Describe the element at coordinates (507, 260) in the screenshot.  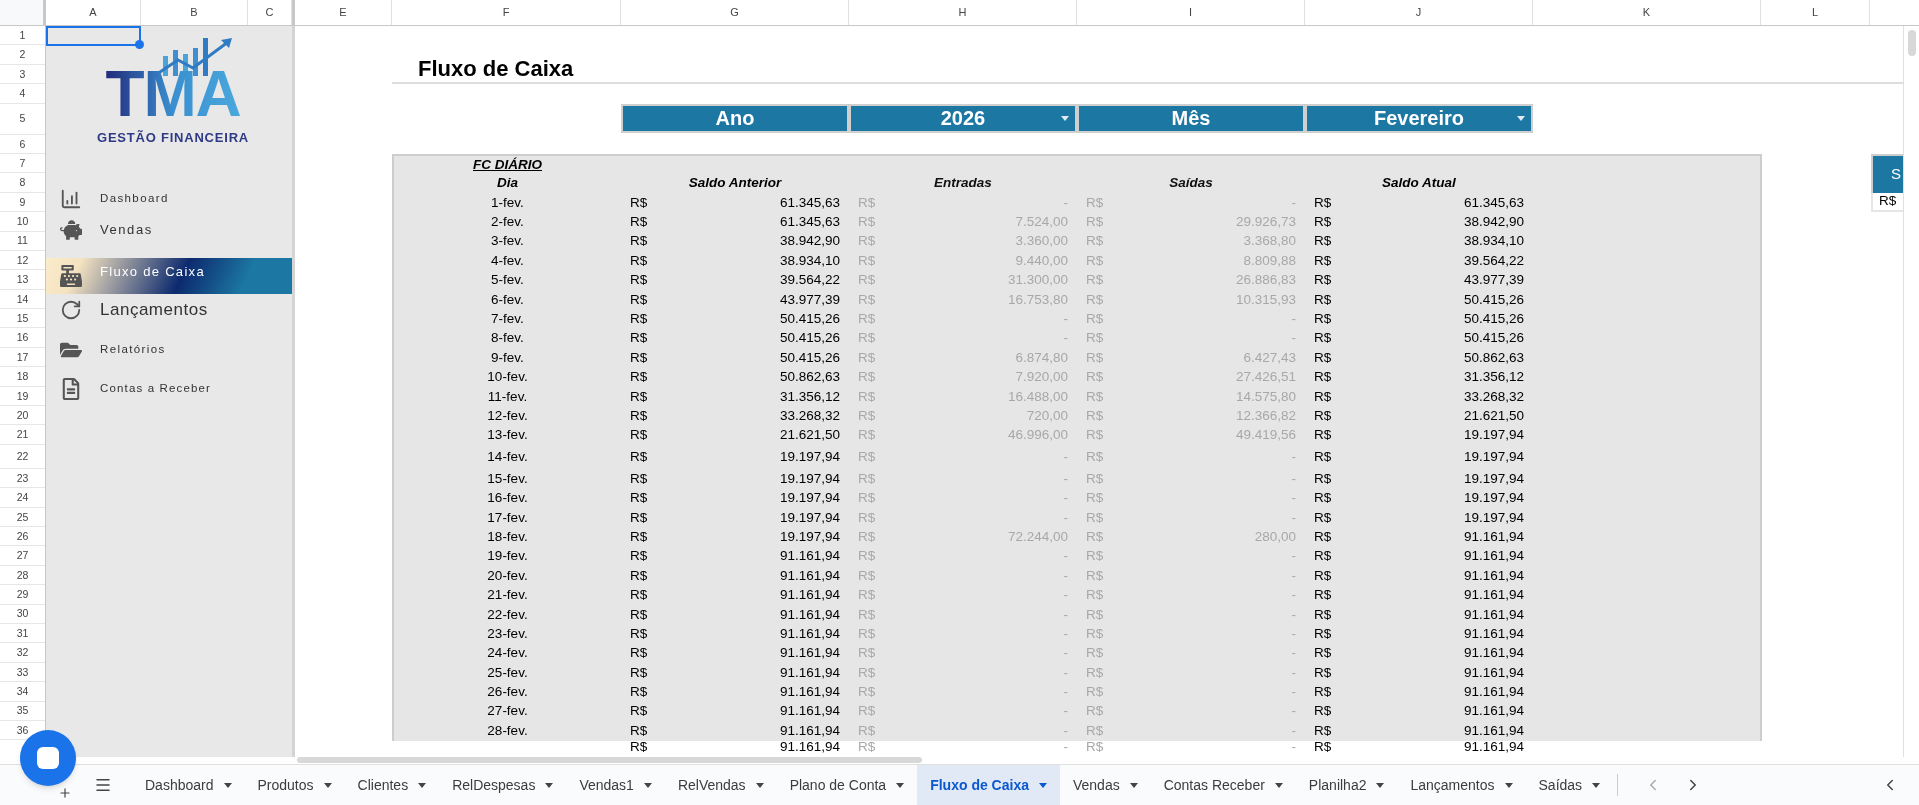
I see `day-cell: 4-fev.` at that location.